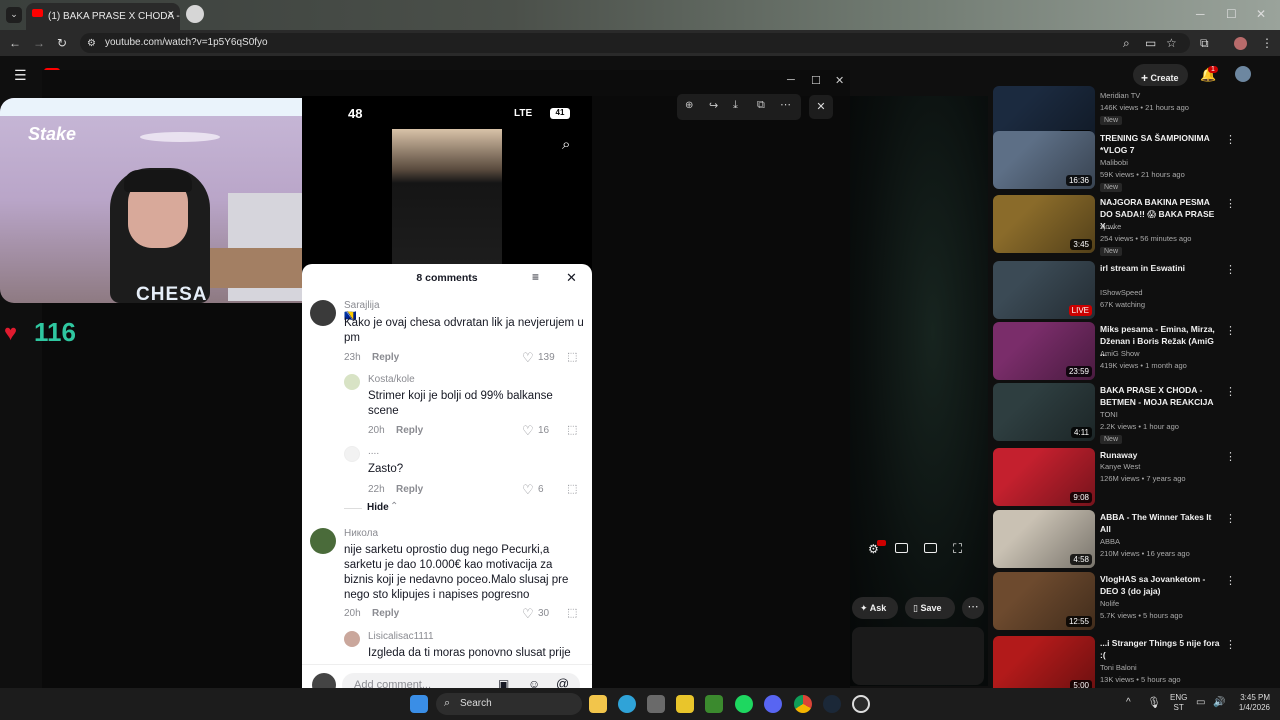  What do you see at coordinates (1240, 43) in the screenshot?
I see `profile-avatar` at bounding box center [1240, 43].